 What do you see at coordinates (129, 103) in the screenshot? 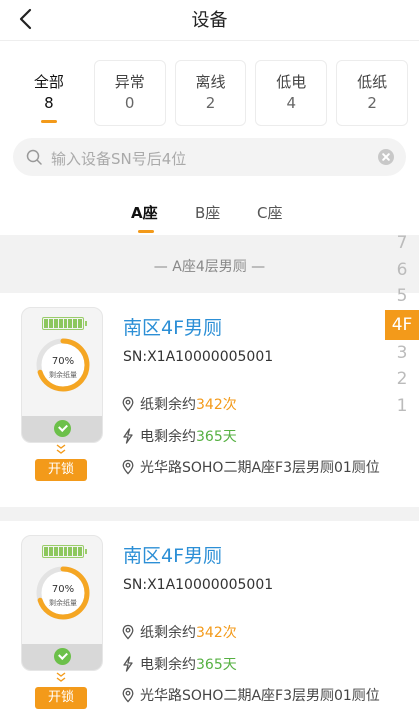
I see `filter-count: 0` at bounding box center [129, 103].